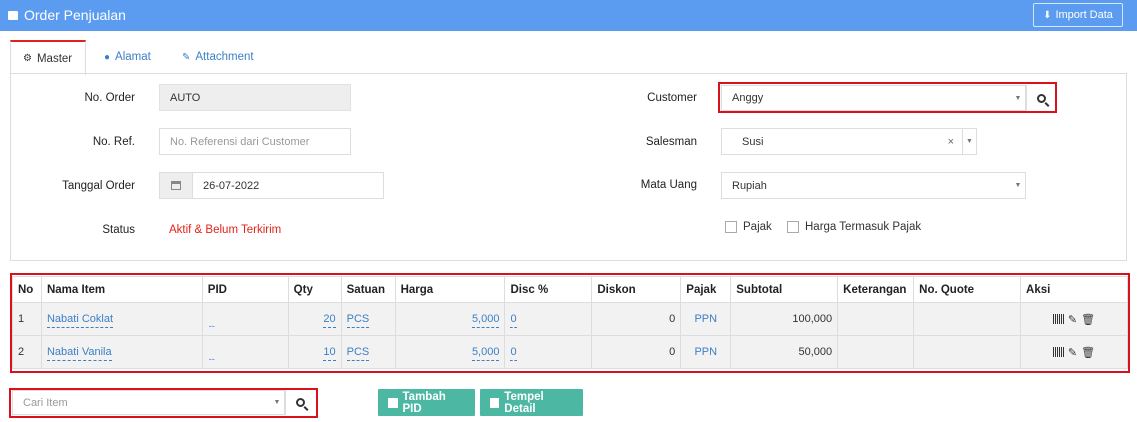  I want to click on tab-attachment-label: Attachment, so click(224, 57).